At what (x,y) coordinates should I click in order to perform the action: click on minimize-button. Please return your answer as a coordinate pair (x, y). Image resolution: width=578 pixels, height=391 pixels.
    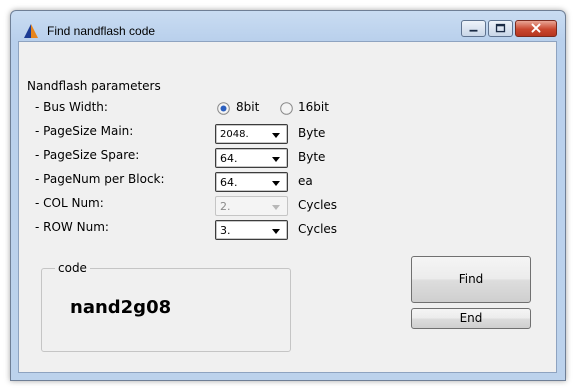
    Looking at the image, I should click on (473, 28).